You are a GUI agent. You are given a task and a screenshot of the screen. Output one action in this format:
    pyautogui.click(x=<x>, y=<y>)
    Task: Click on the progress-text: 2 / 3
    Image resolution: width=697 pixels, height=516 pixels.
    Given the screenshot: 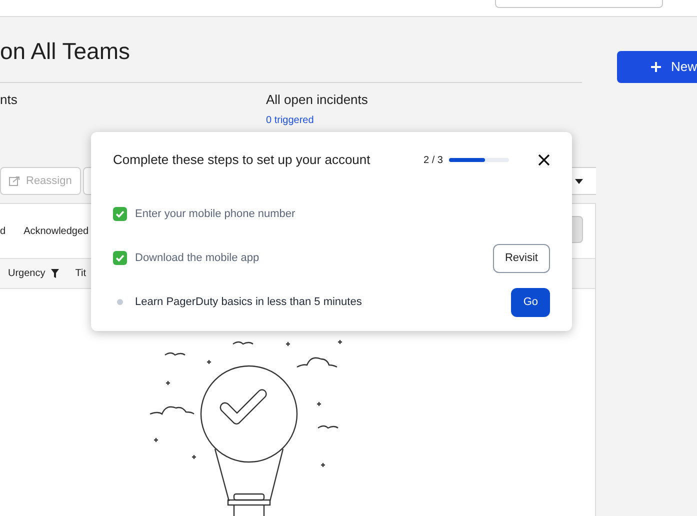 What is the action you would take?
    pyautogui.click(x=433, y=161)
    